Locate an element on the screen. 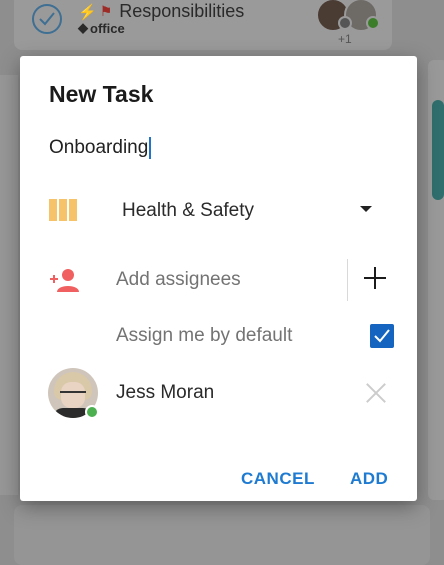 This screenshot has width=444, height=565. assignee-row: Add assignees is located at coordinates (218, 280).